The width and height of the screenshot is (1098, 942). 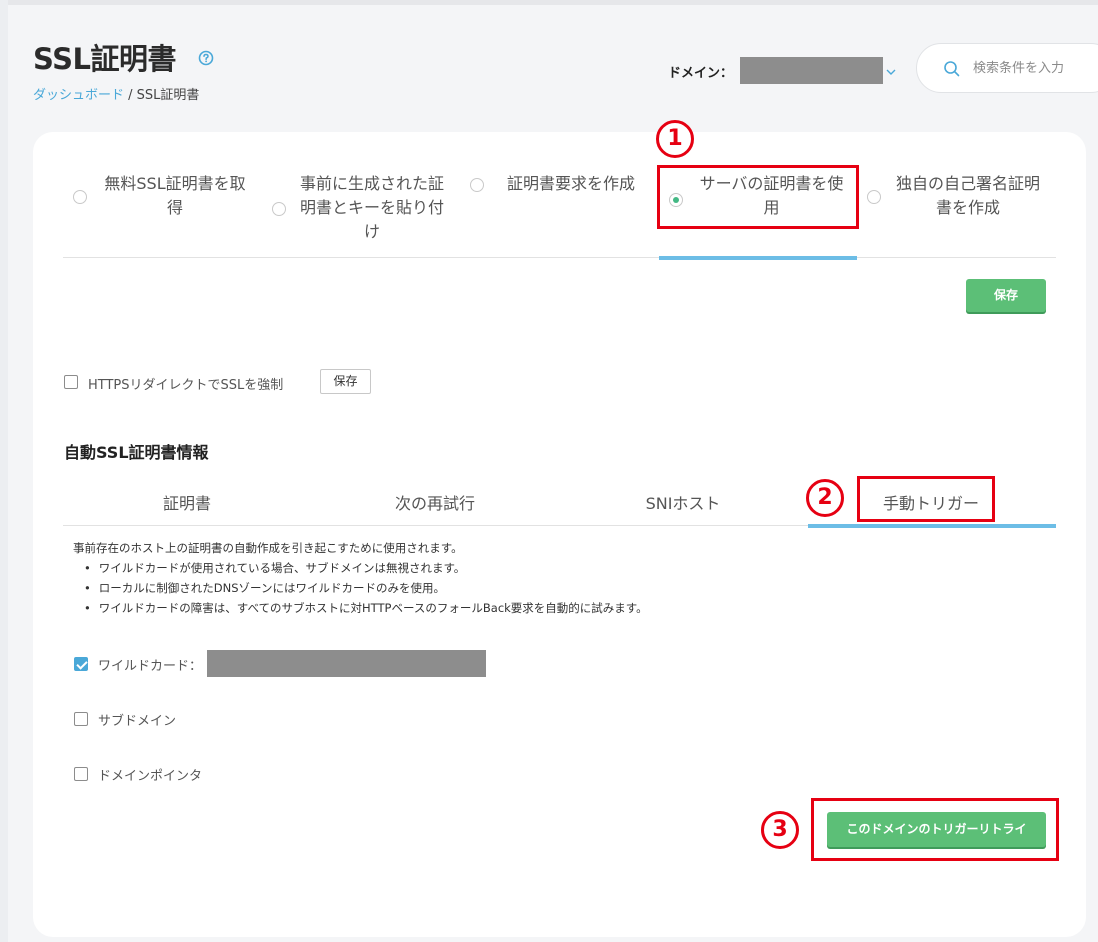 What do you see at coordinates (345, 381) in the screenshot?
I see `https-redirect-save-button: 保存` at bounding box center [345, 381].